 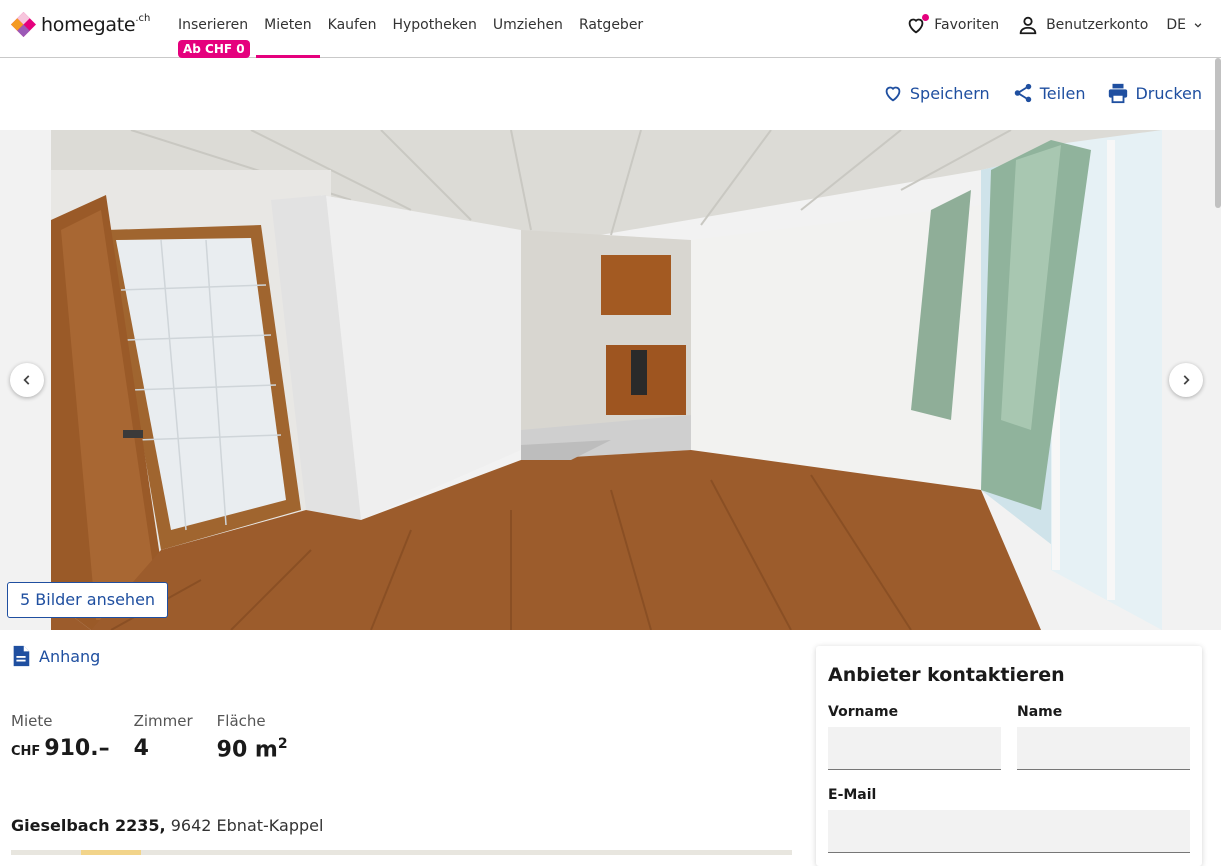 I want to click on homegate-logo: homegate .ch, so click(x=80, y=24).